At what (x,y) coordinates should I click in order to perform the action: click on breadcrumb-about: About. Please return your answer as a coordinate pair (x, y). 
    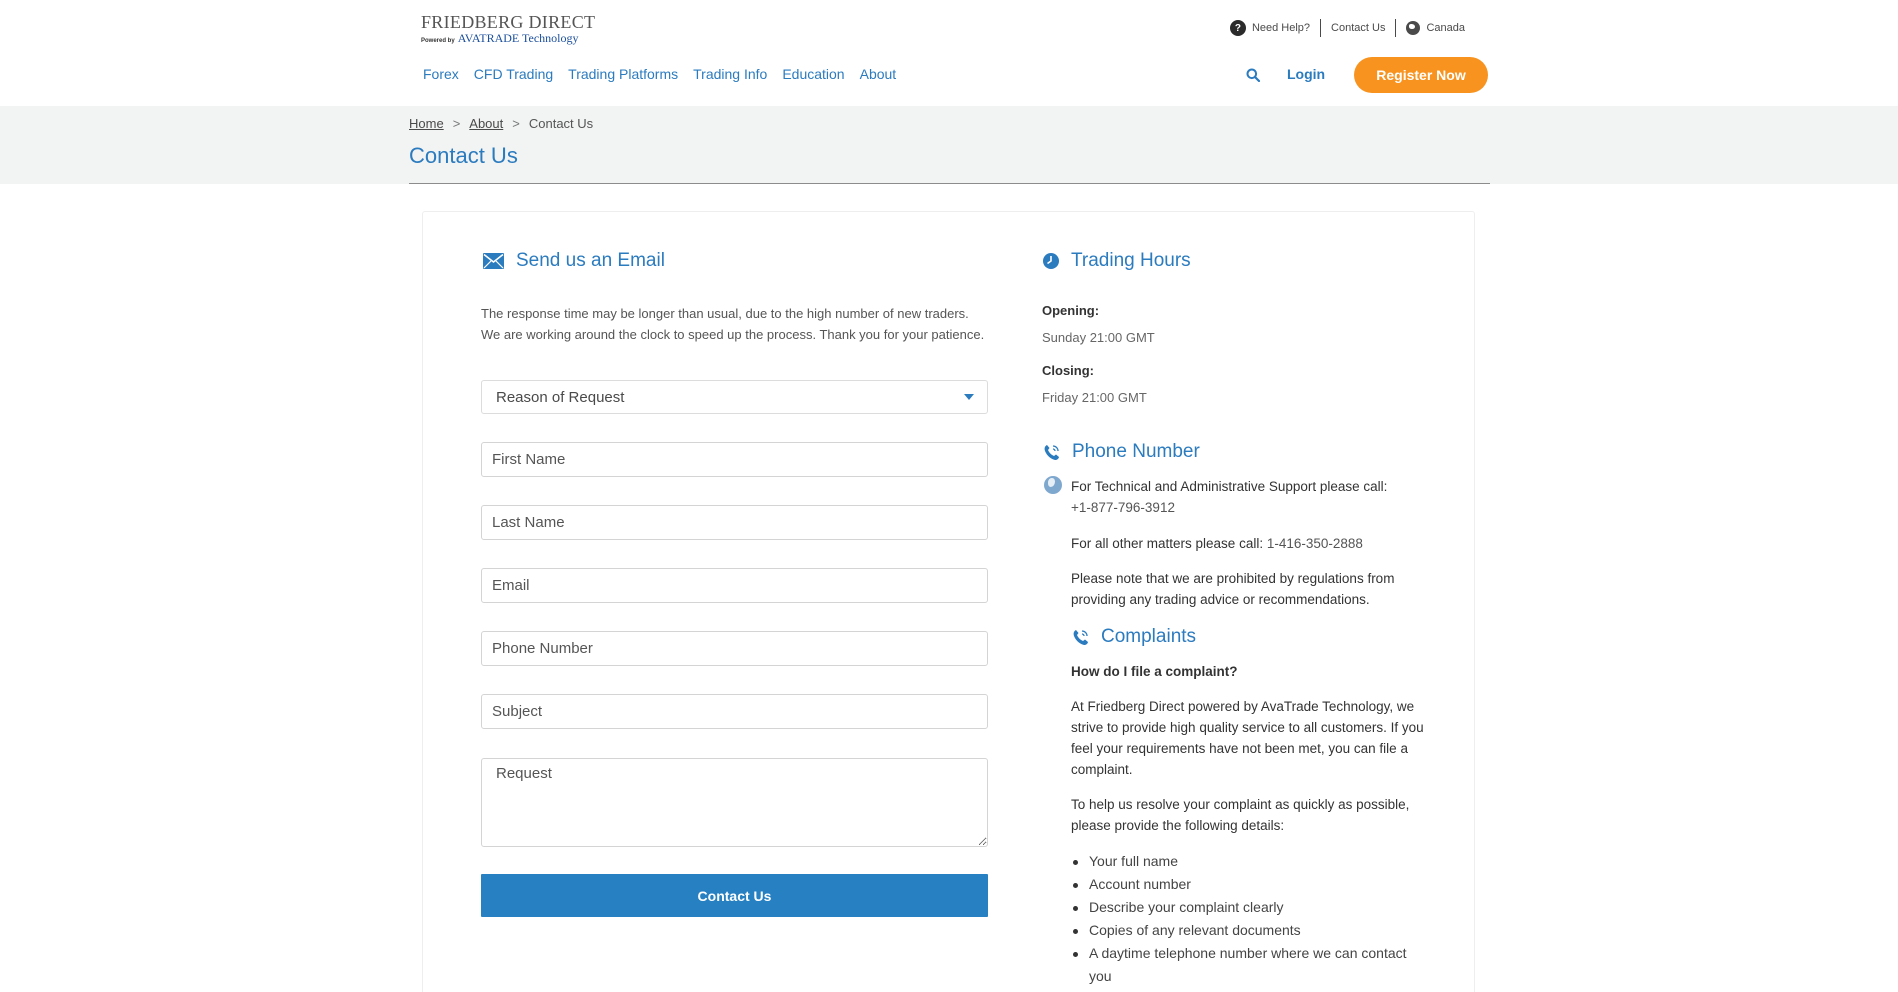
    Looking at the image, I should click on (486, 123).